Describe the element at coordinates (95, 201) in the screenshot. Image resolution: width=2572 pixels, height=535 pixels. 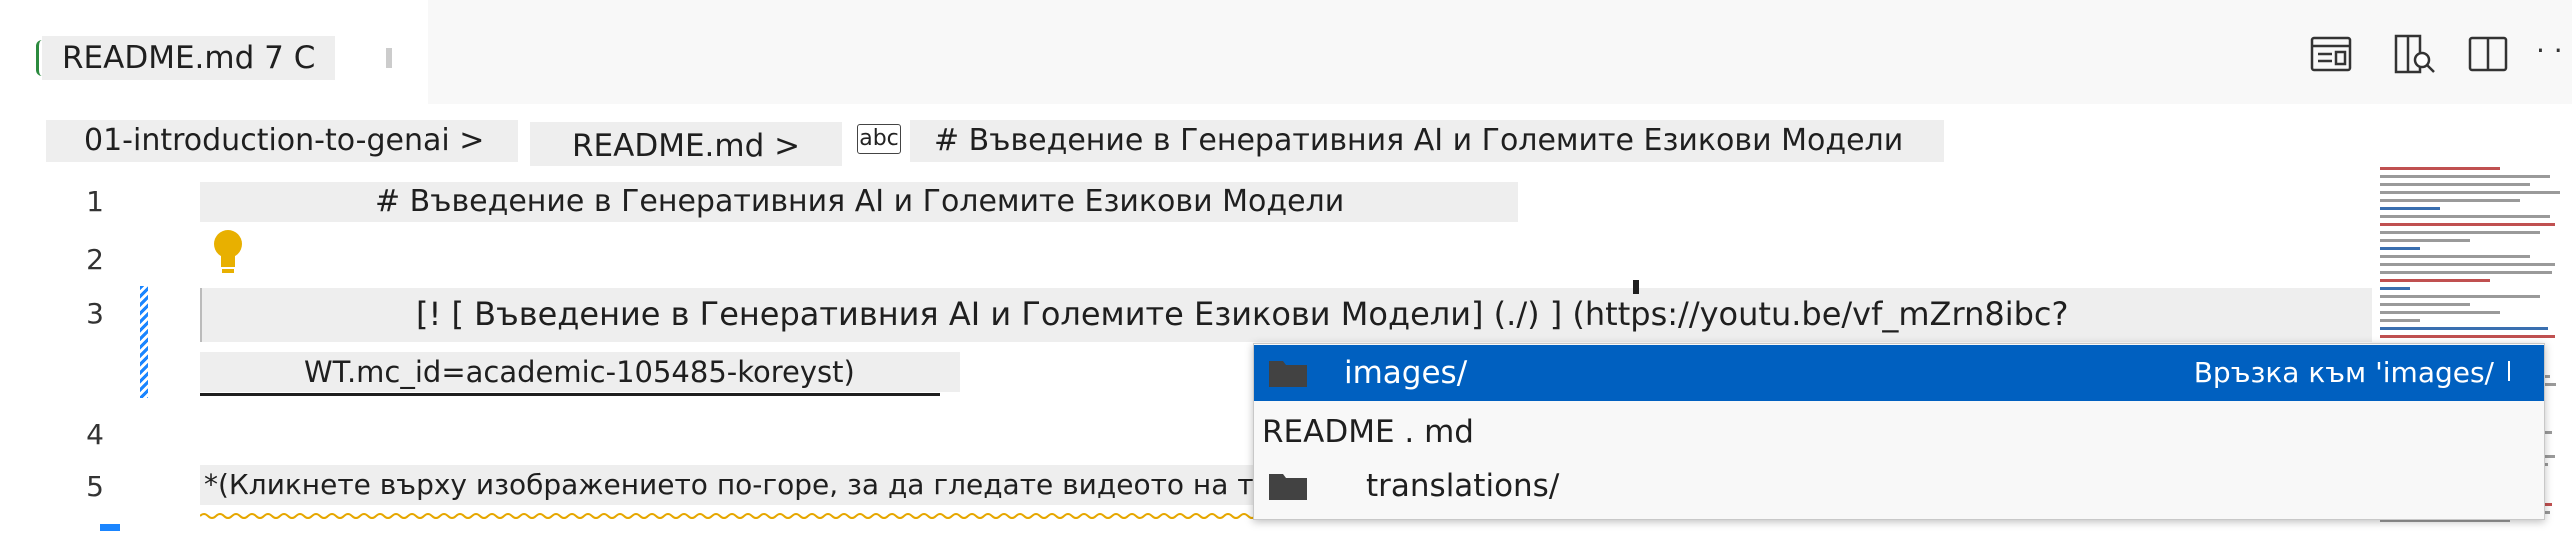
I see `line-number: 1` at that location.